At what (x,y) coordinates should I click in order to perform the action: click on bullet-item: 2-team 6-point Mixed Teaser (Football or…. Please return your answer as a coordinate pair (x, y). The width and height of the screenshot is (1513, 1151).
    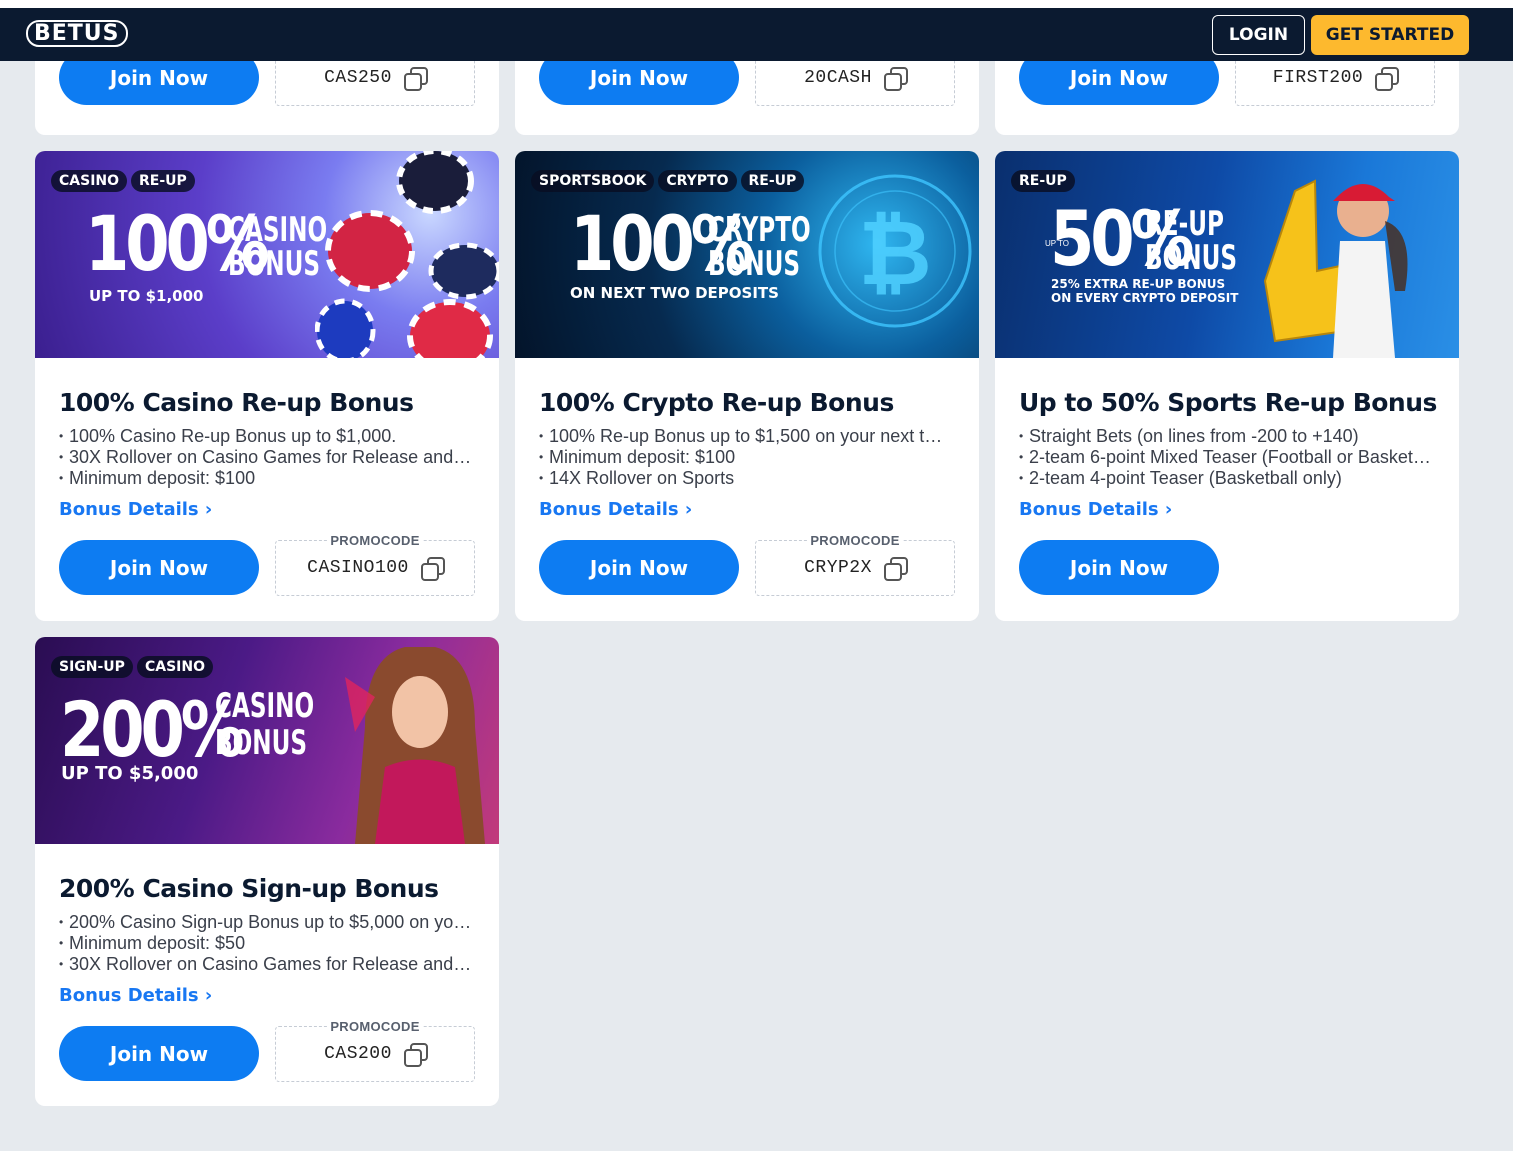
    Looking at the image, I should click on (1227, 457).